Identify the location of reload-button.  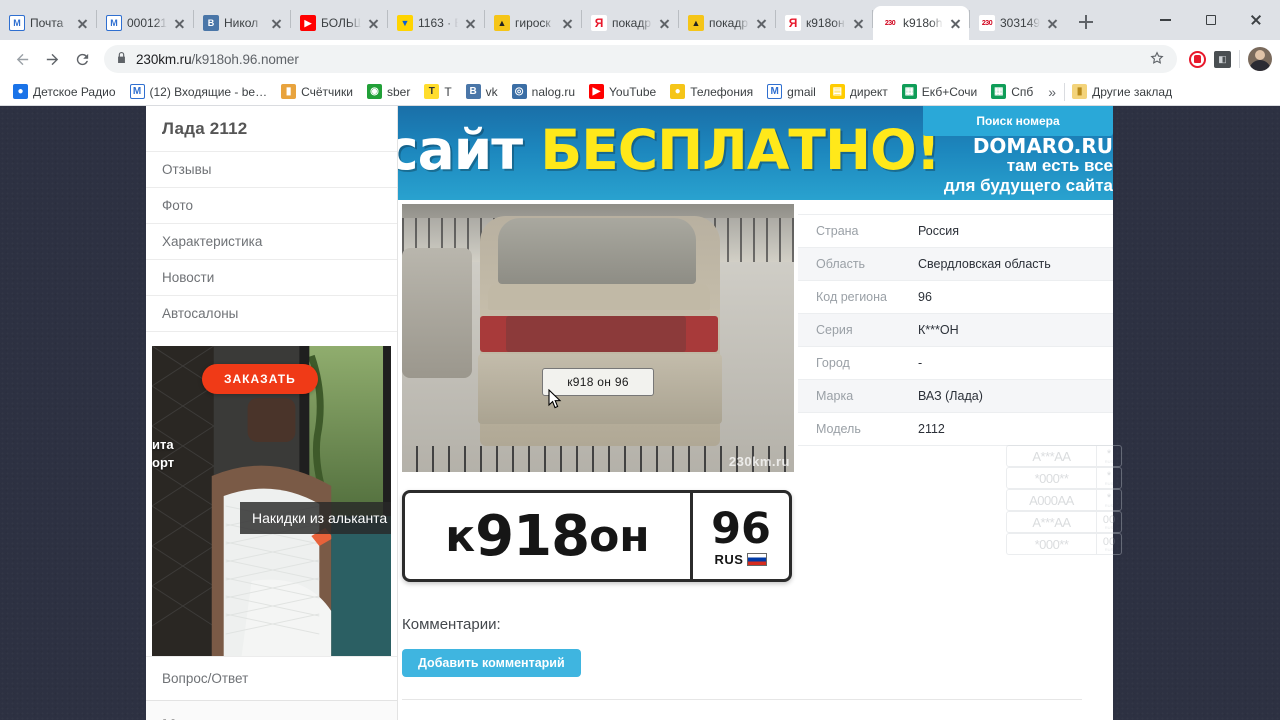
(82, 59).